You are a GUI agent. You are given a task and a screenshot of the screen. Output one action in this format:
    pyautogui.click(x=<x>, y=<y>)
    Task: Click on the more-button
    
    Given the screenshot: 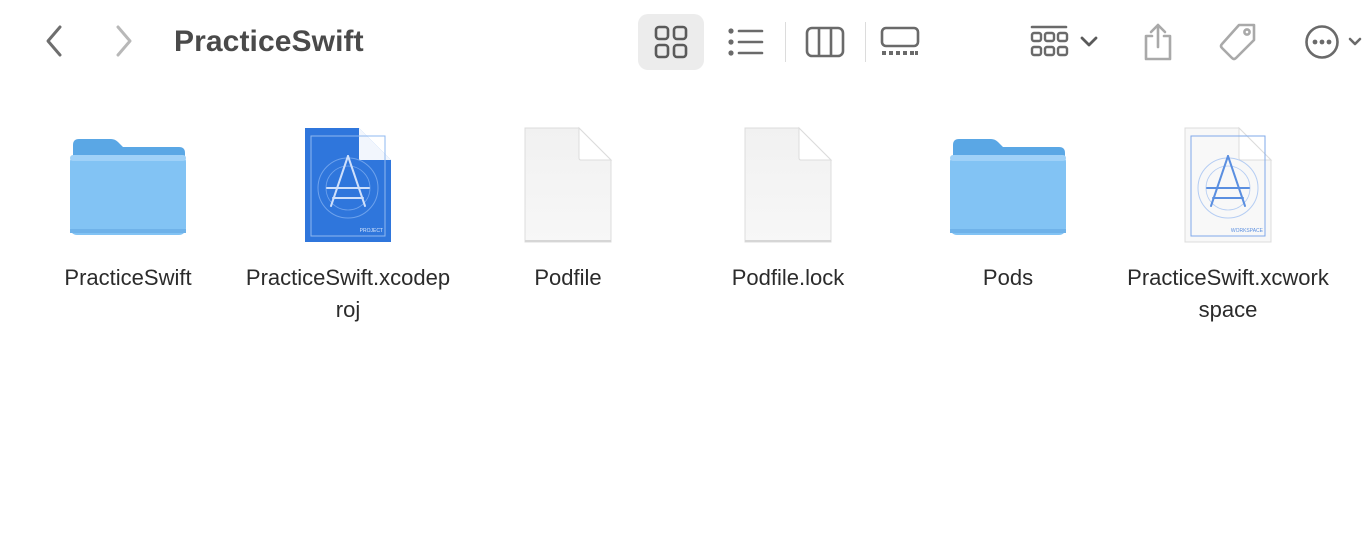 What is the action you would take?
    pyautogui.click(x=1332, y=42)
    